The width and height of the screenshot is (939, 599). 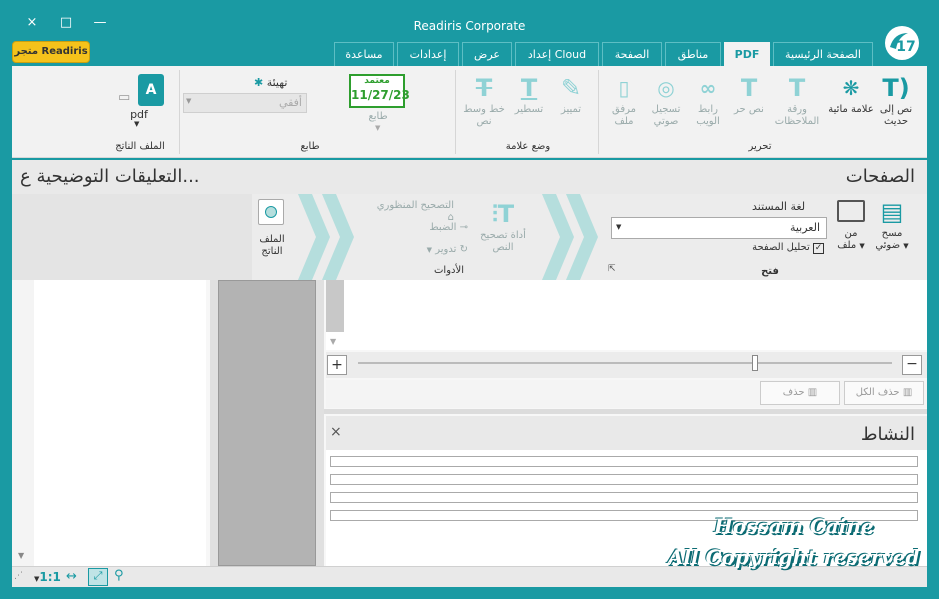 What do you see at coordinates (310, 146) in the screenshot?
I see `stamp-group-label: طابع` at bounding box center [310, 146].